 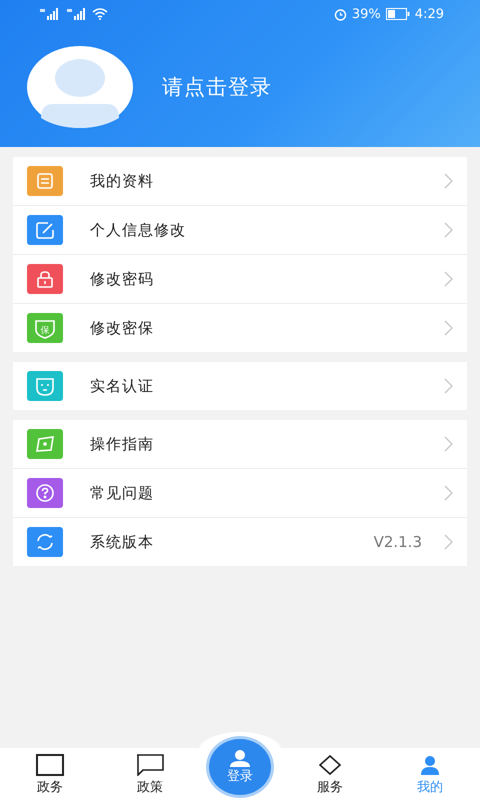 What do you see at coordinates (80, 87) in the screenshot?
I see `avatar-icon` at bounding box center [80, 87].